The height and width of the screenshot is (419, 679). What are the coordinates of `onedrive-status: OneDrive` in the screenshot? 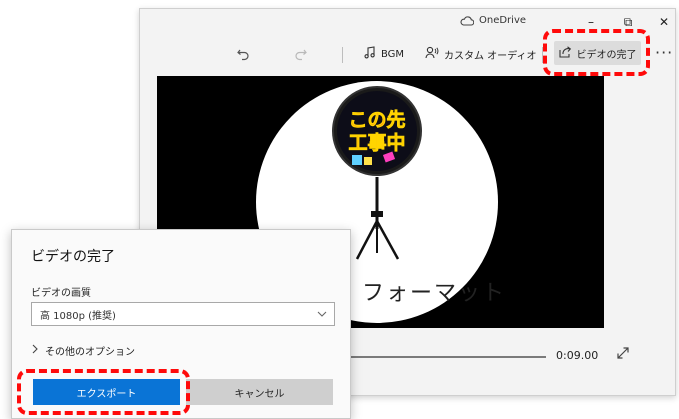 It's located at (493, 20).